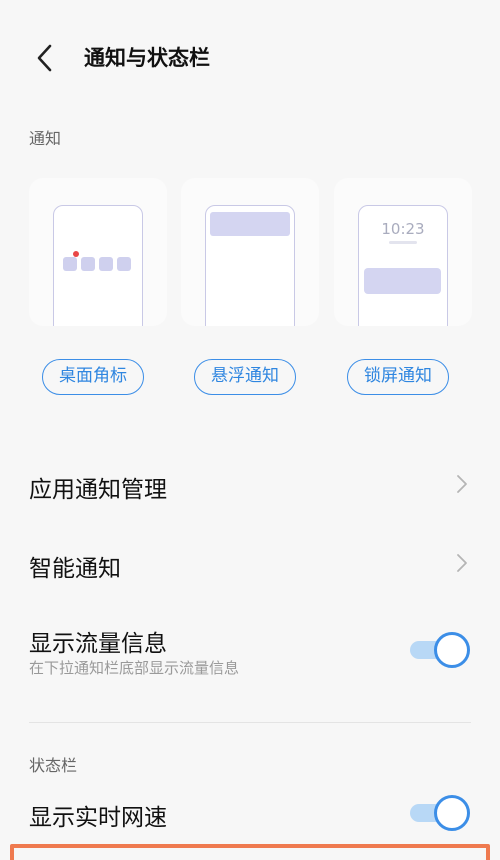 Image resolution: width=500 pixels, height=860 pixels. I want to click on floating-banner, so click(250, 224).